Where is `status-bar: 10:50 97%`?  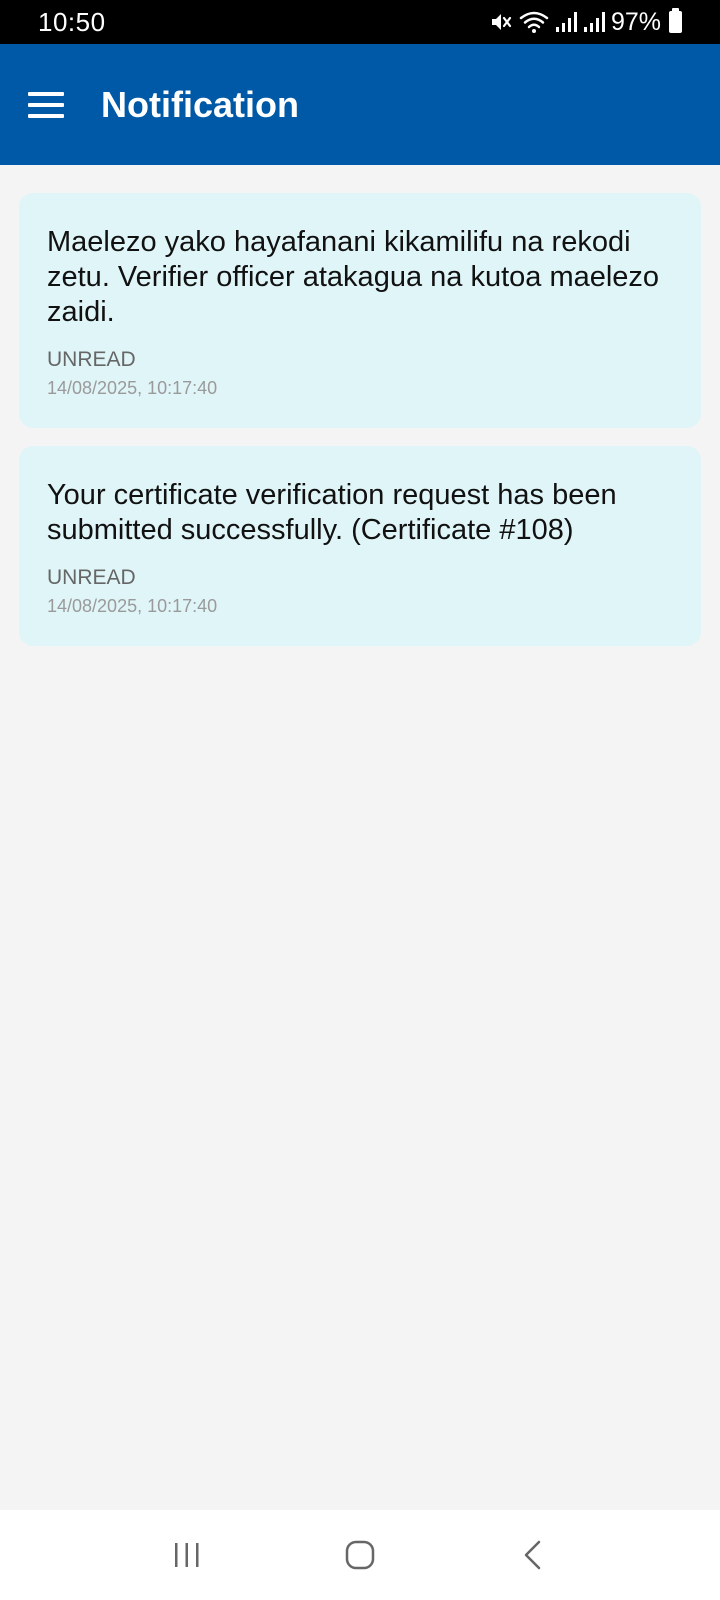 status-bar: 10:50 97% is located at coordinates (360, 22).